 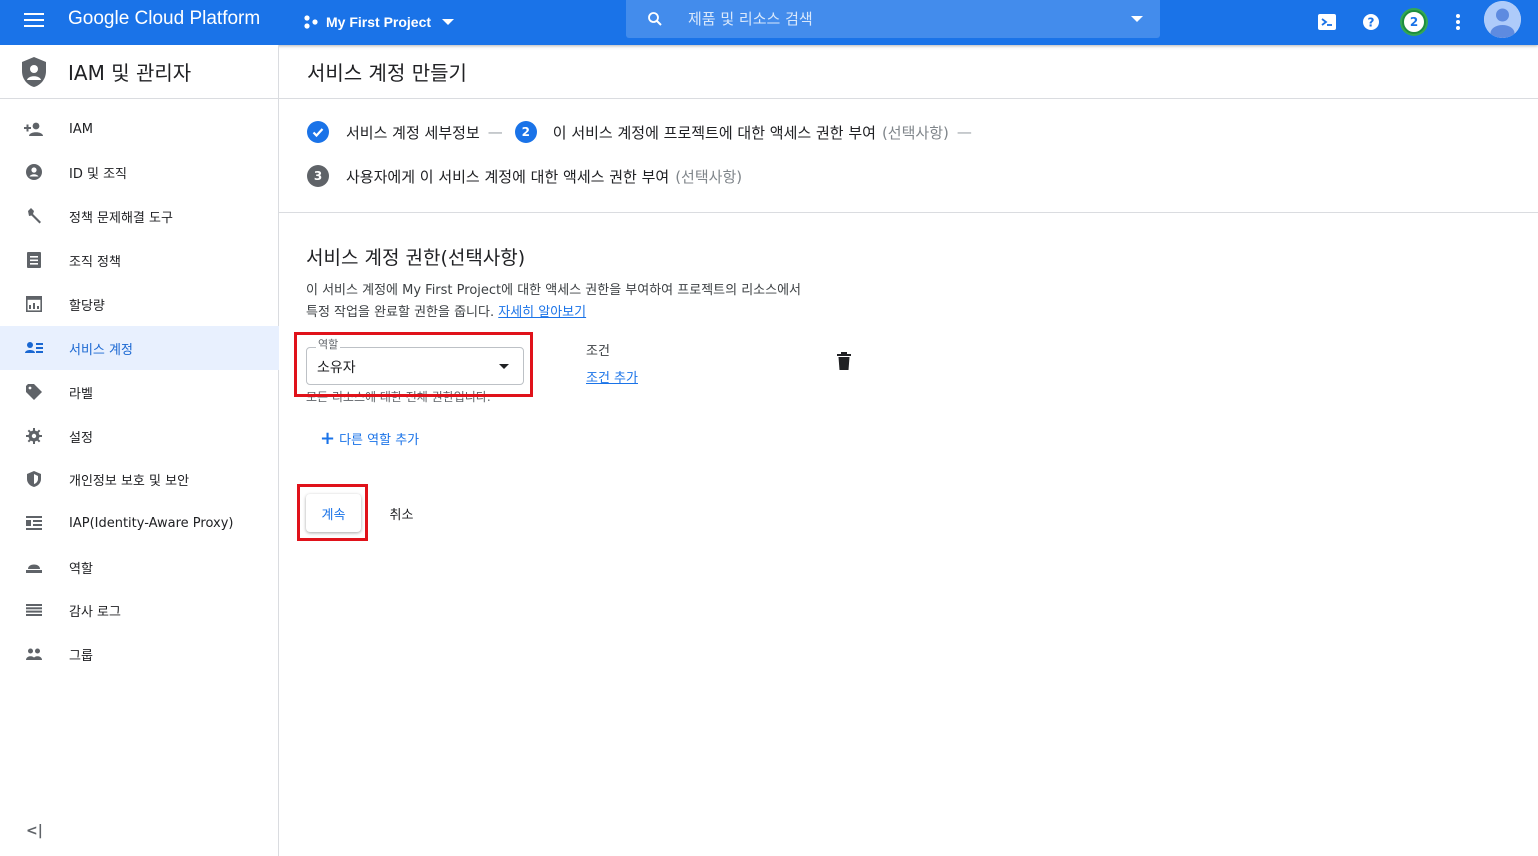 I want to click on sidebar-item-label: 정책 문제해결 도구, so click(x=121, y=218).